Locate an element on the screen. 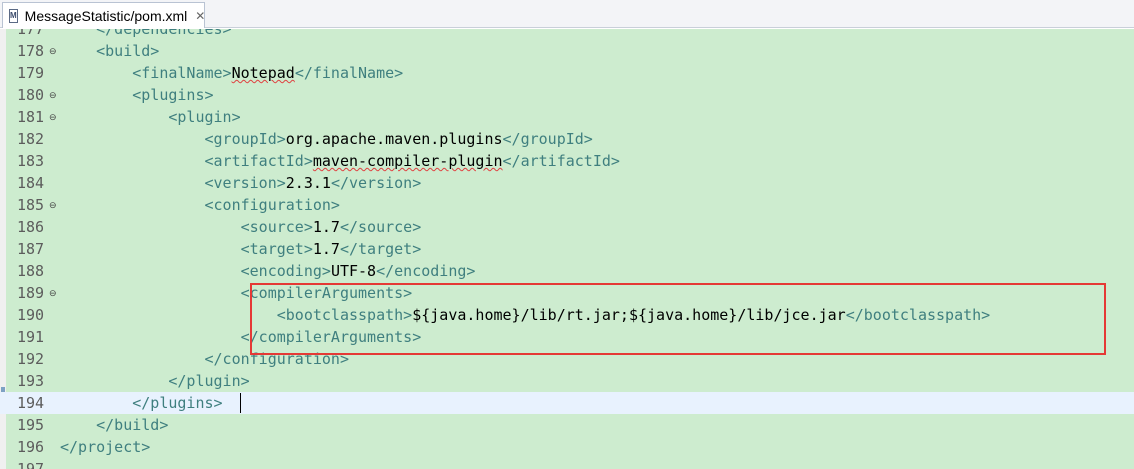 The height and width of the screenshot is (469, 1134). maven-file-icon: M is located at coordinates (13, 15).